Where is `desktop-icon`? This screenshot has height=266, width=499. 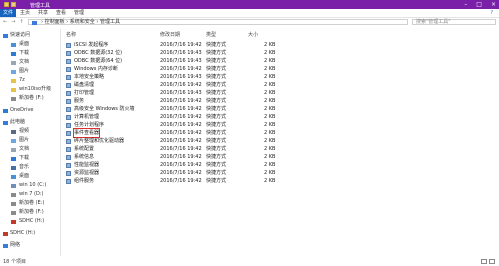
desktop-icon is located at coordinates (13, 44).